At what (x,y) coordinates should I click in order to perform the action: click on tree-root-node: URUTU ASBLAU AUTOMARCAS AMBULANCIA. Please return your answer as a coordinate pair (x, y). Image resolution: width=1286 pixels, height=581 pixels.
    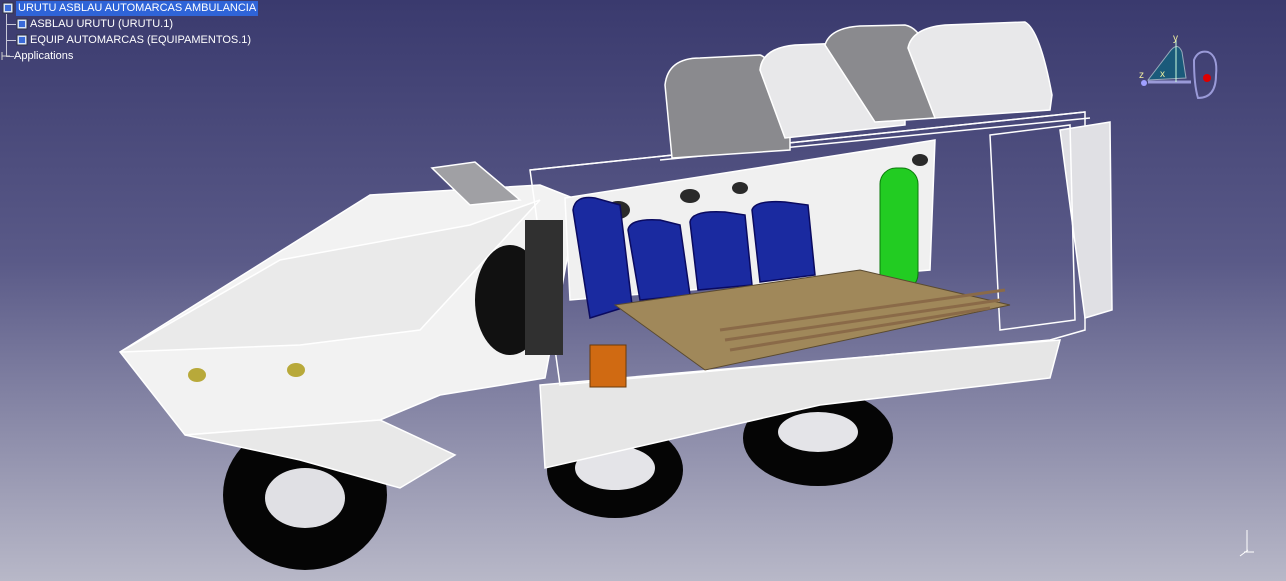
    Looking at the image, I should click on (130, 8).